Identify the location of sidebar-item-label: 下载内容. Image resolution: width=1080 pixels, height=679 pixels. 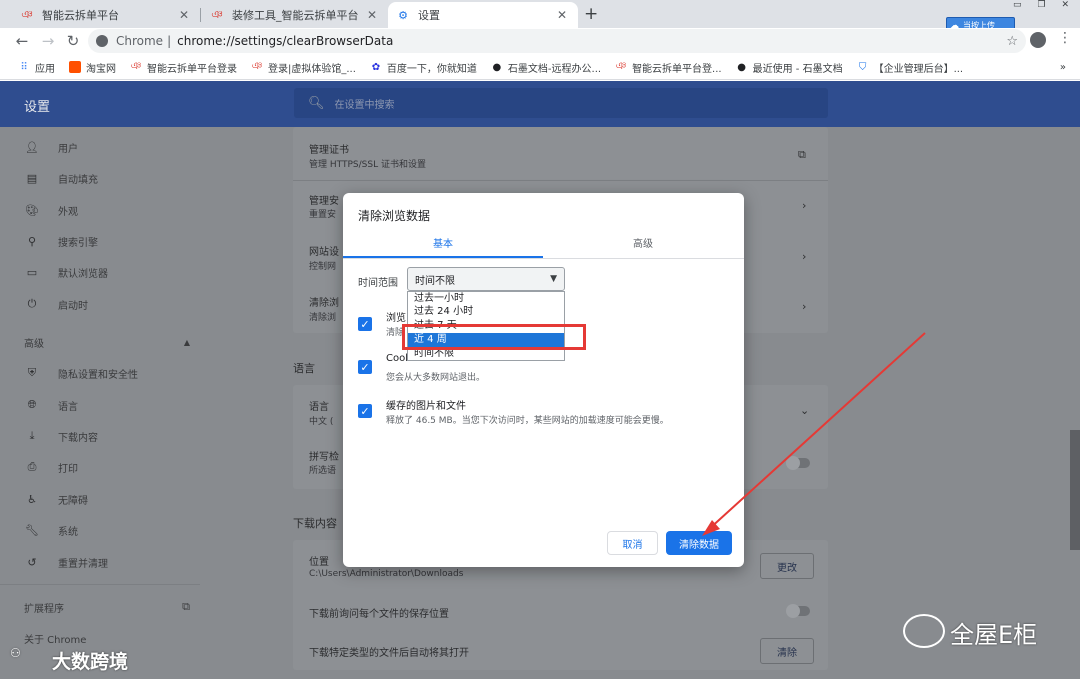
(78, 438).